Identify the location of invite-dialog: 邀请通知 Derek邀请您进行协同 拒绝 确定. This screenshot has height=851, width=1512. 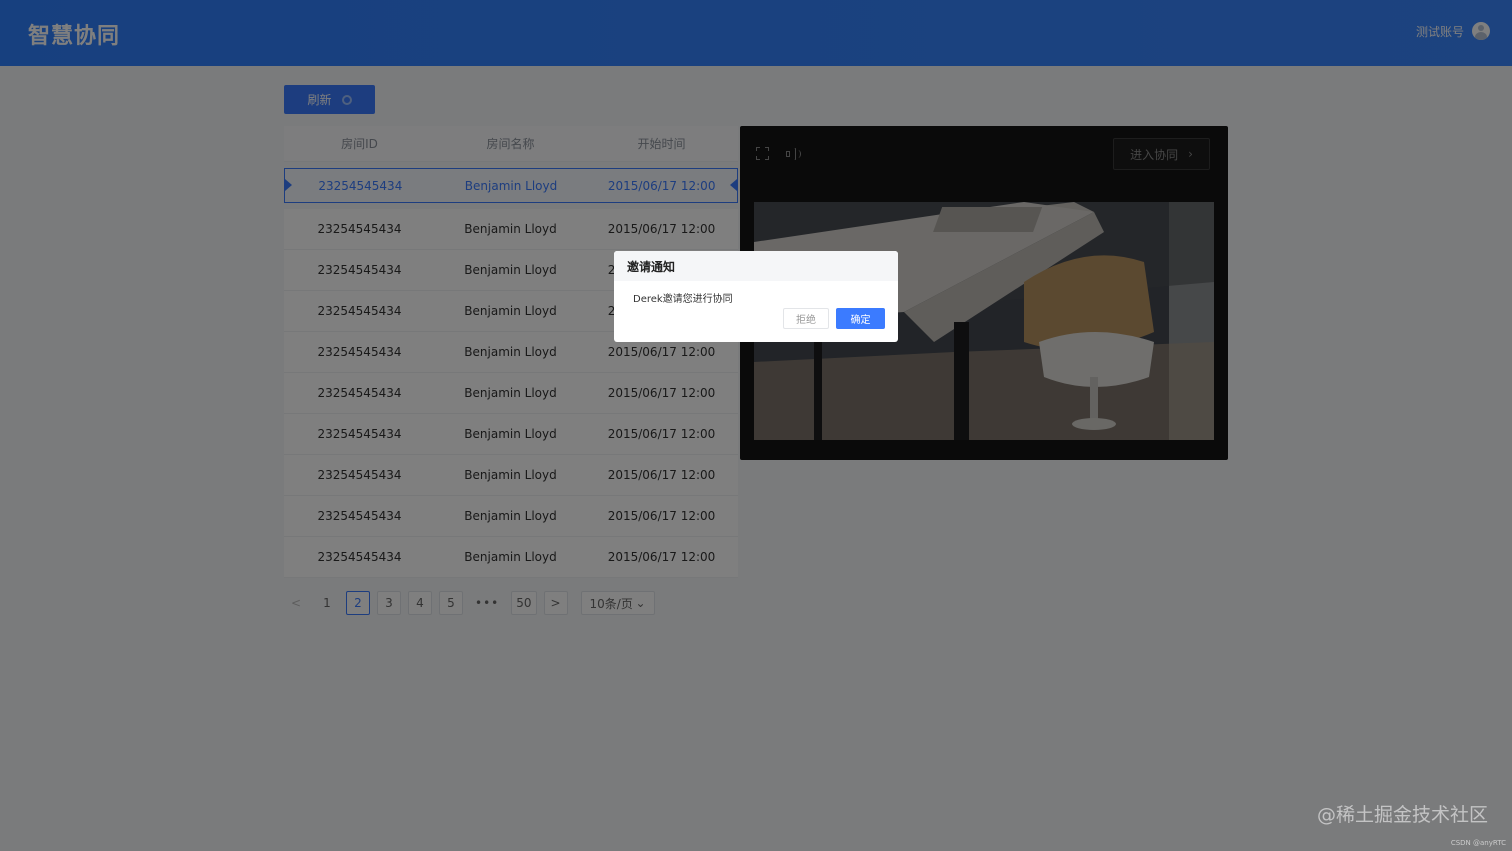
(756, 296).